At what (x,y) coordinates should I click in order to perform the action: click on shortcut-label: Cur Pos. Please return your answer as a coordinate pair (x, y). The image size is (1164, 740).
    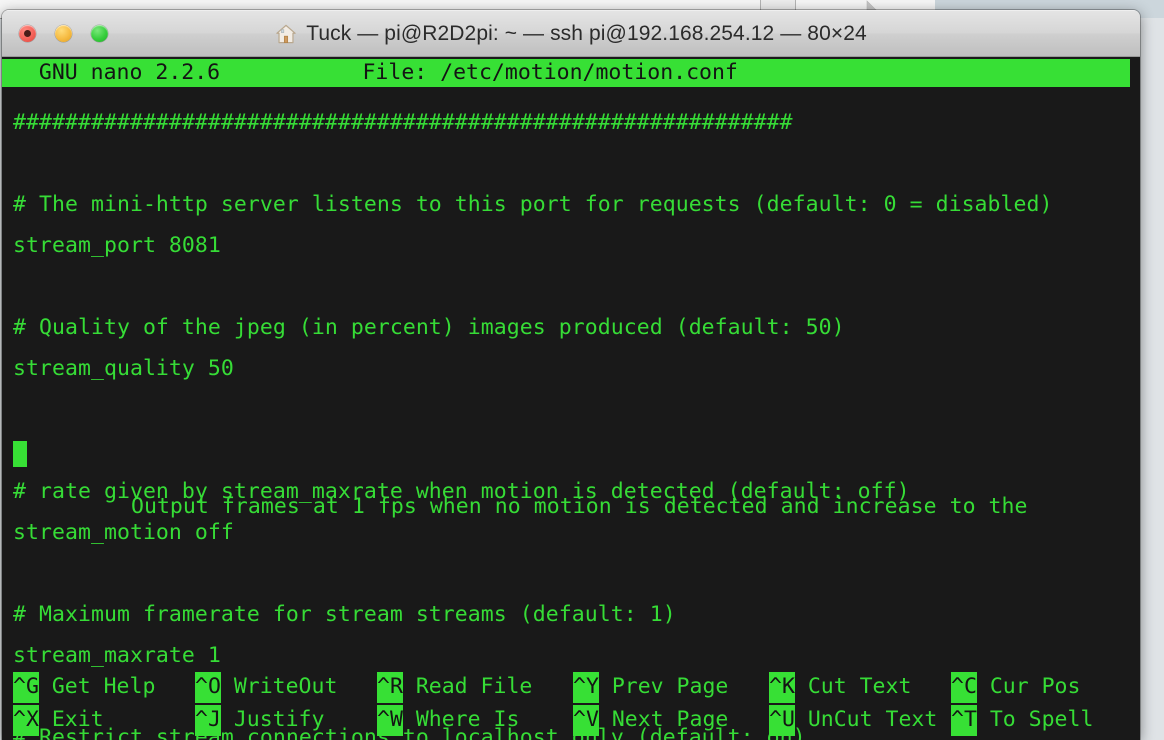
    Looking at the image, I should click on (1028, 686).